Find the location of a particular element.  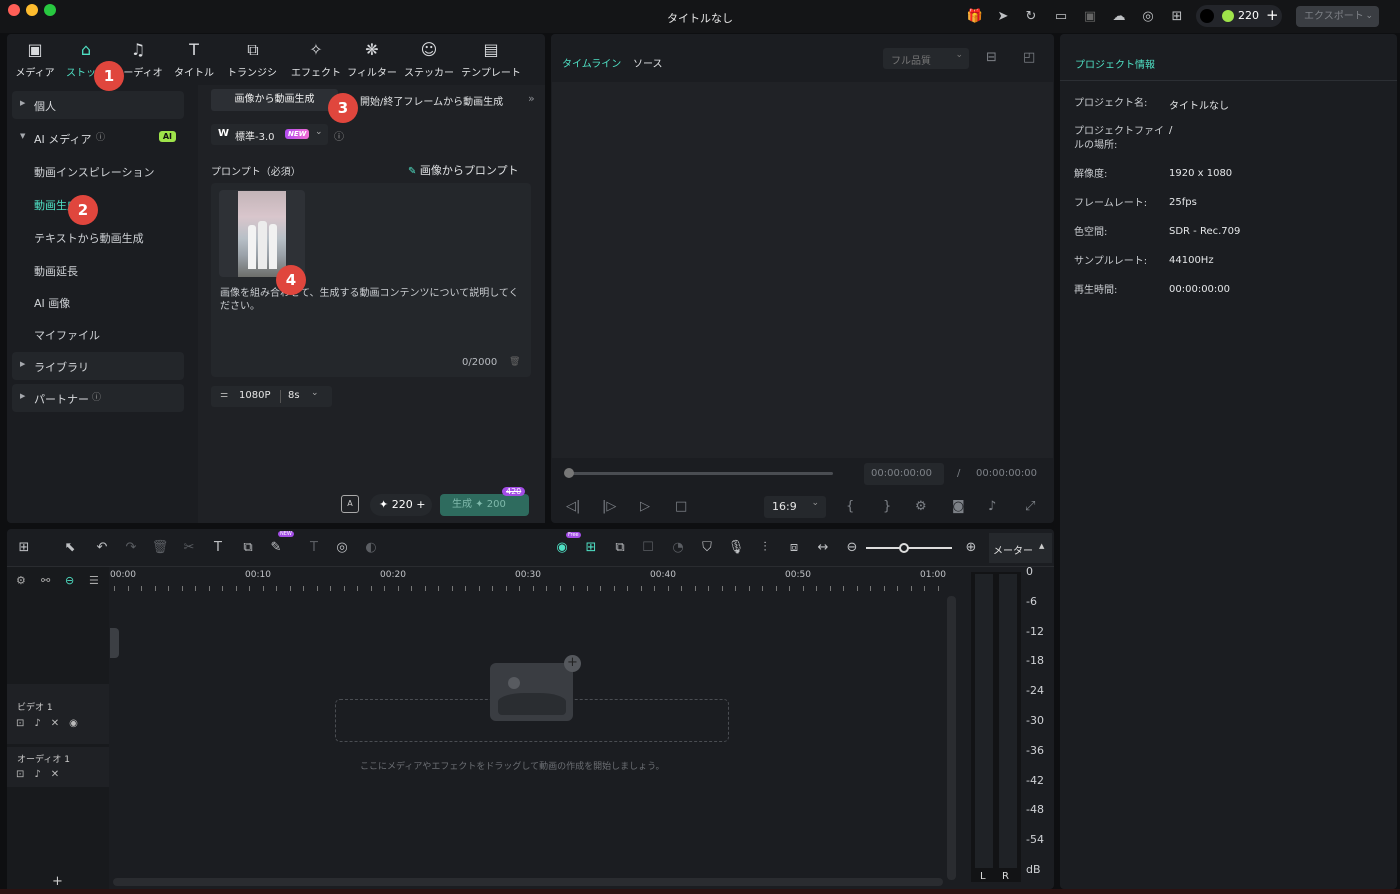

link-icon: ⊖ is located at coordinates (69, 580).